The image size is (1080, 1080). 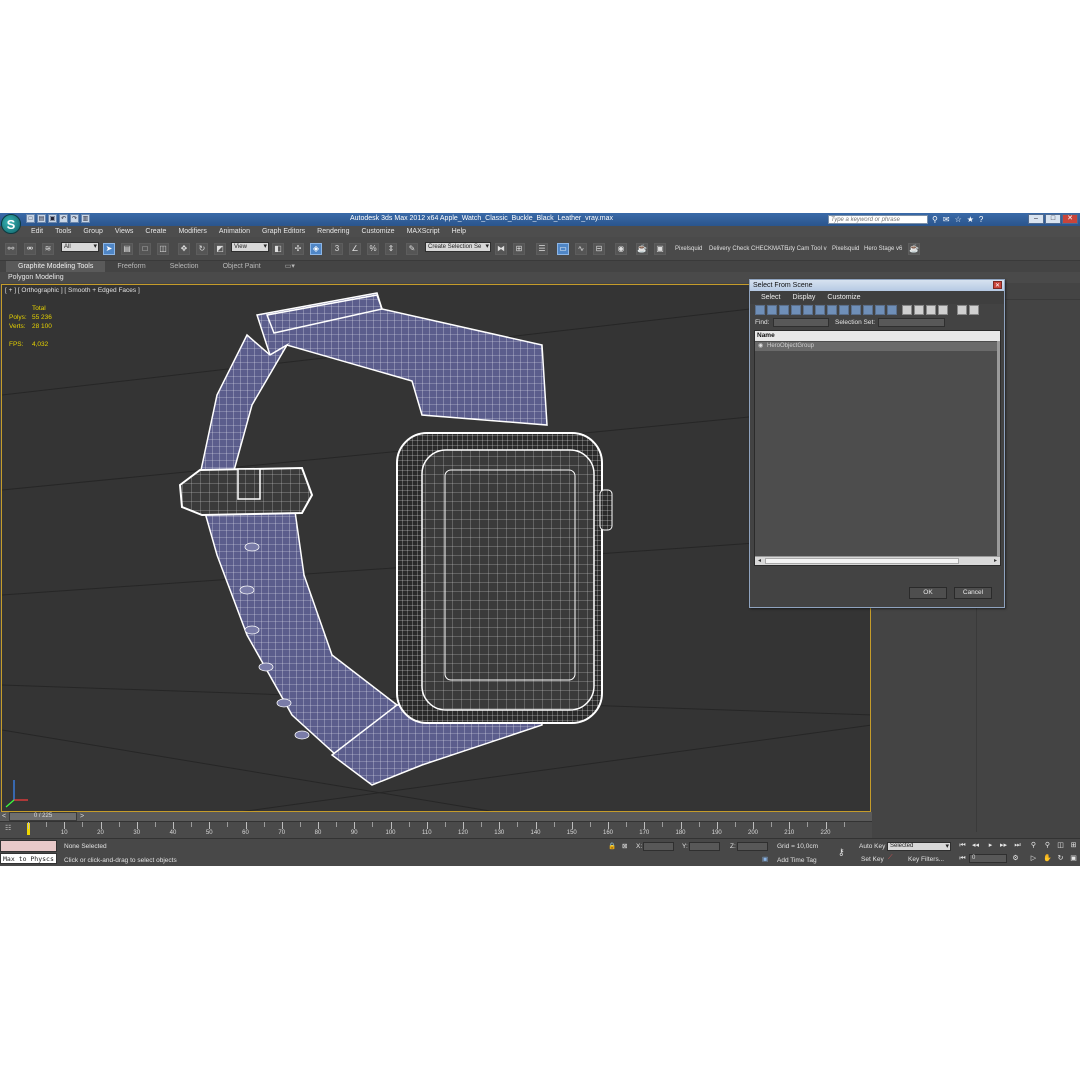 I want to click on cancel-button: Cancel, so click(x=973, y=593).